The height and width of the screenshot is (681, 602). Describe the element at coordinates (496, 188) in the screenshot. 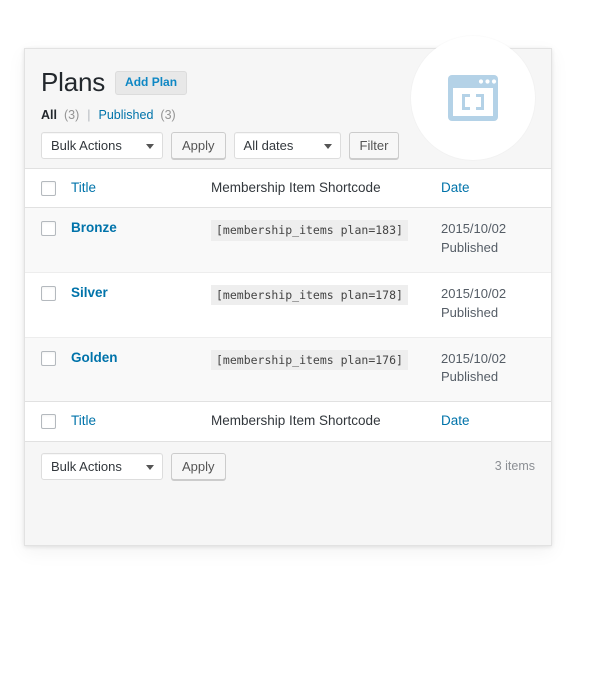

I see `column-header-date: Date` at that location.